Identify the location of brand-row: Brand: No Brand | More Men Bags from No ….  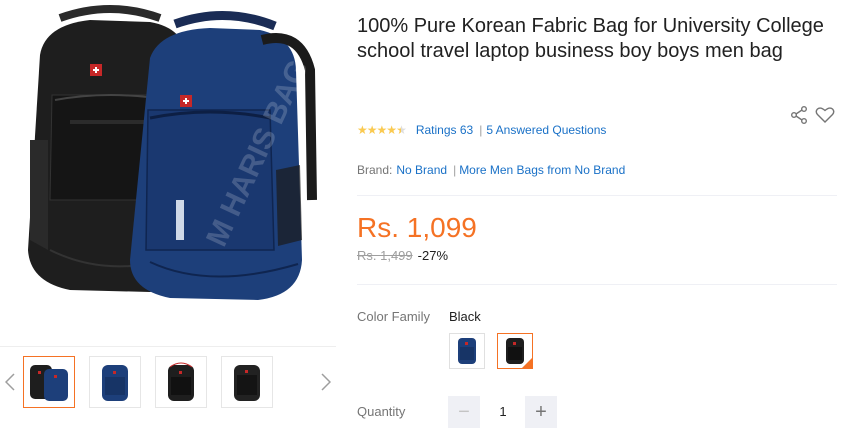
(491, 170).